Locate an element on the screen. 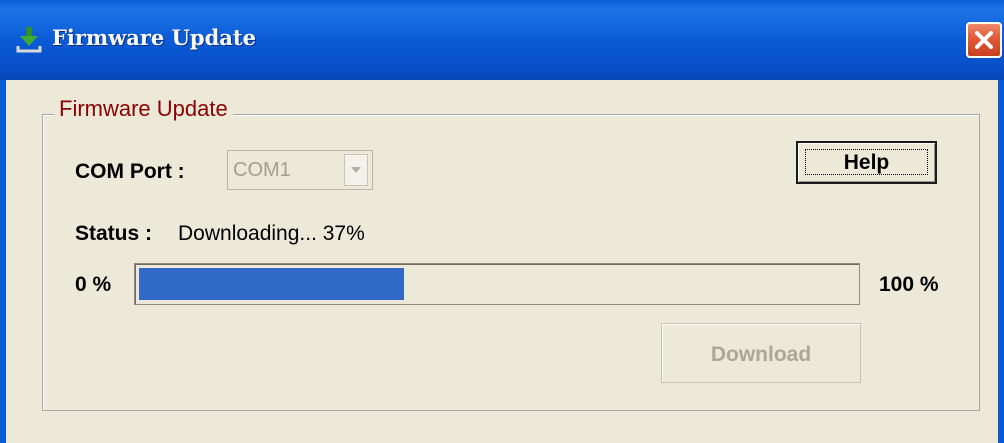 This screenshot has height=443, width=1004. download-button-label: Download is located at coordinates (761, 354).